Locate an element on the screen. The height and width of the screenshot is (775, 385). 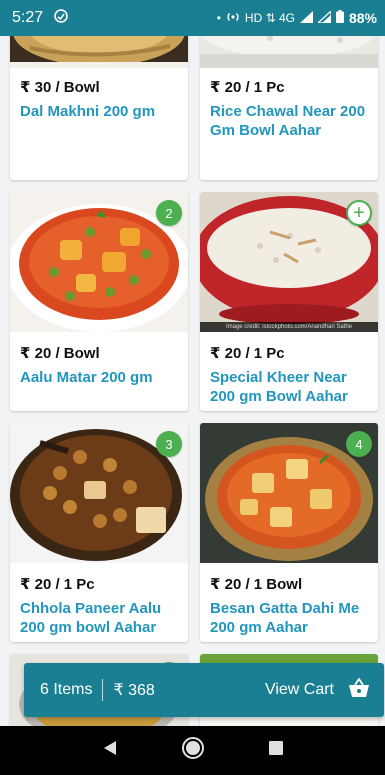
cart-divider is located at coordinates (103, 690).